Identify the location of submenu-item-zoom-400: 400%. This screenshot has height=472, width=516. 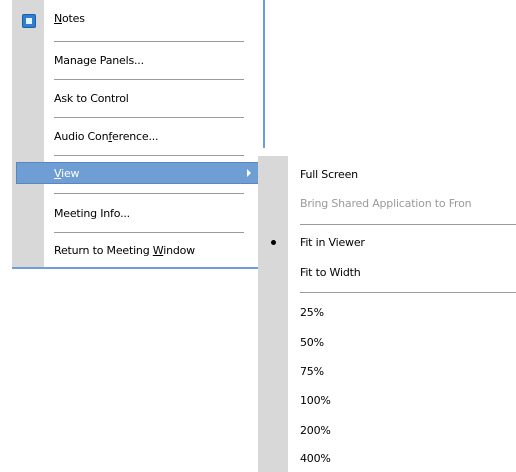
(387, 458).